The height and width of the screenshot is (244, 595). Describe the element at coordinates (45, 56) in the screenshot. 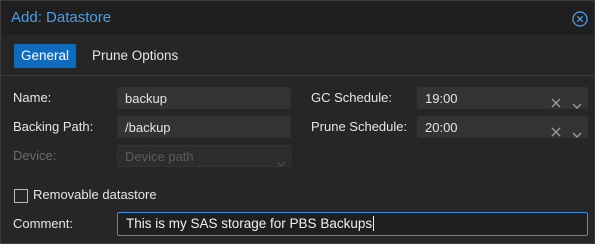

I see `tab-general: General` at that location.